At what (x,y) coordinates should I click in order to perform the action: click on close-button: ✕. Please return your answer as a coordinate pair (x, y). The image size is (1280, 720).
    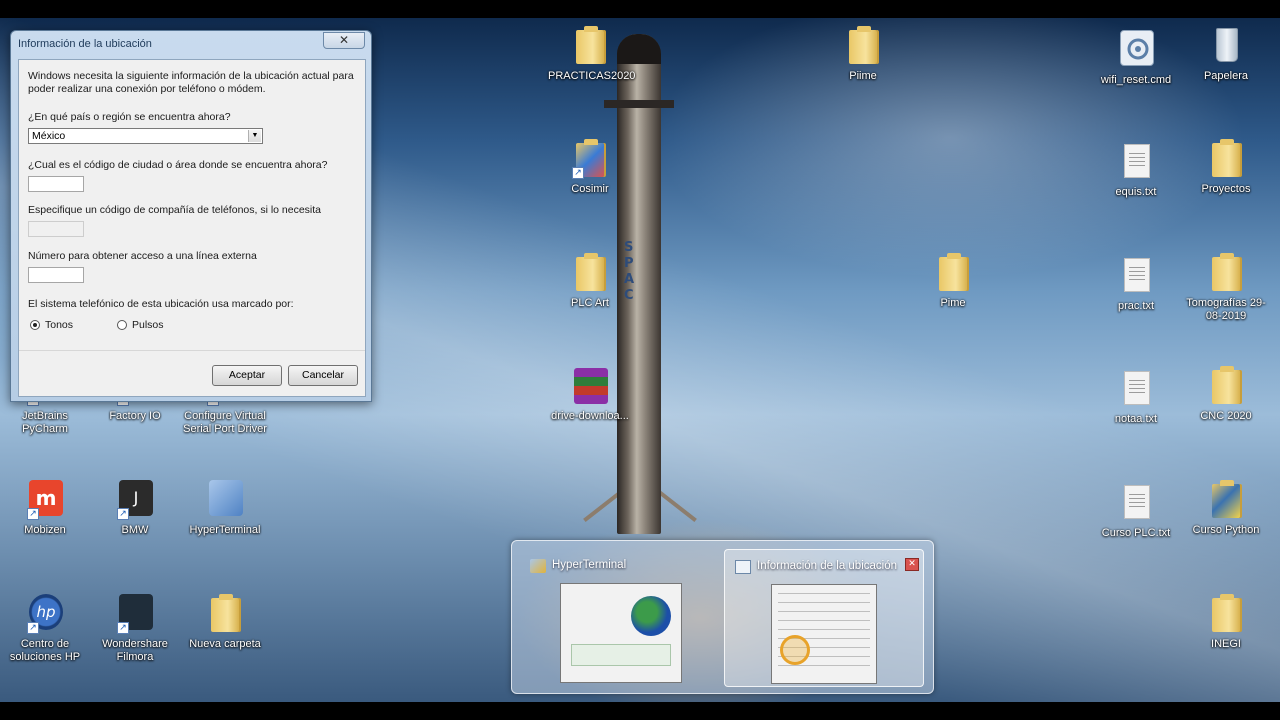
    Looking at the image, I should click on (344, 40).